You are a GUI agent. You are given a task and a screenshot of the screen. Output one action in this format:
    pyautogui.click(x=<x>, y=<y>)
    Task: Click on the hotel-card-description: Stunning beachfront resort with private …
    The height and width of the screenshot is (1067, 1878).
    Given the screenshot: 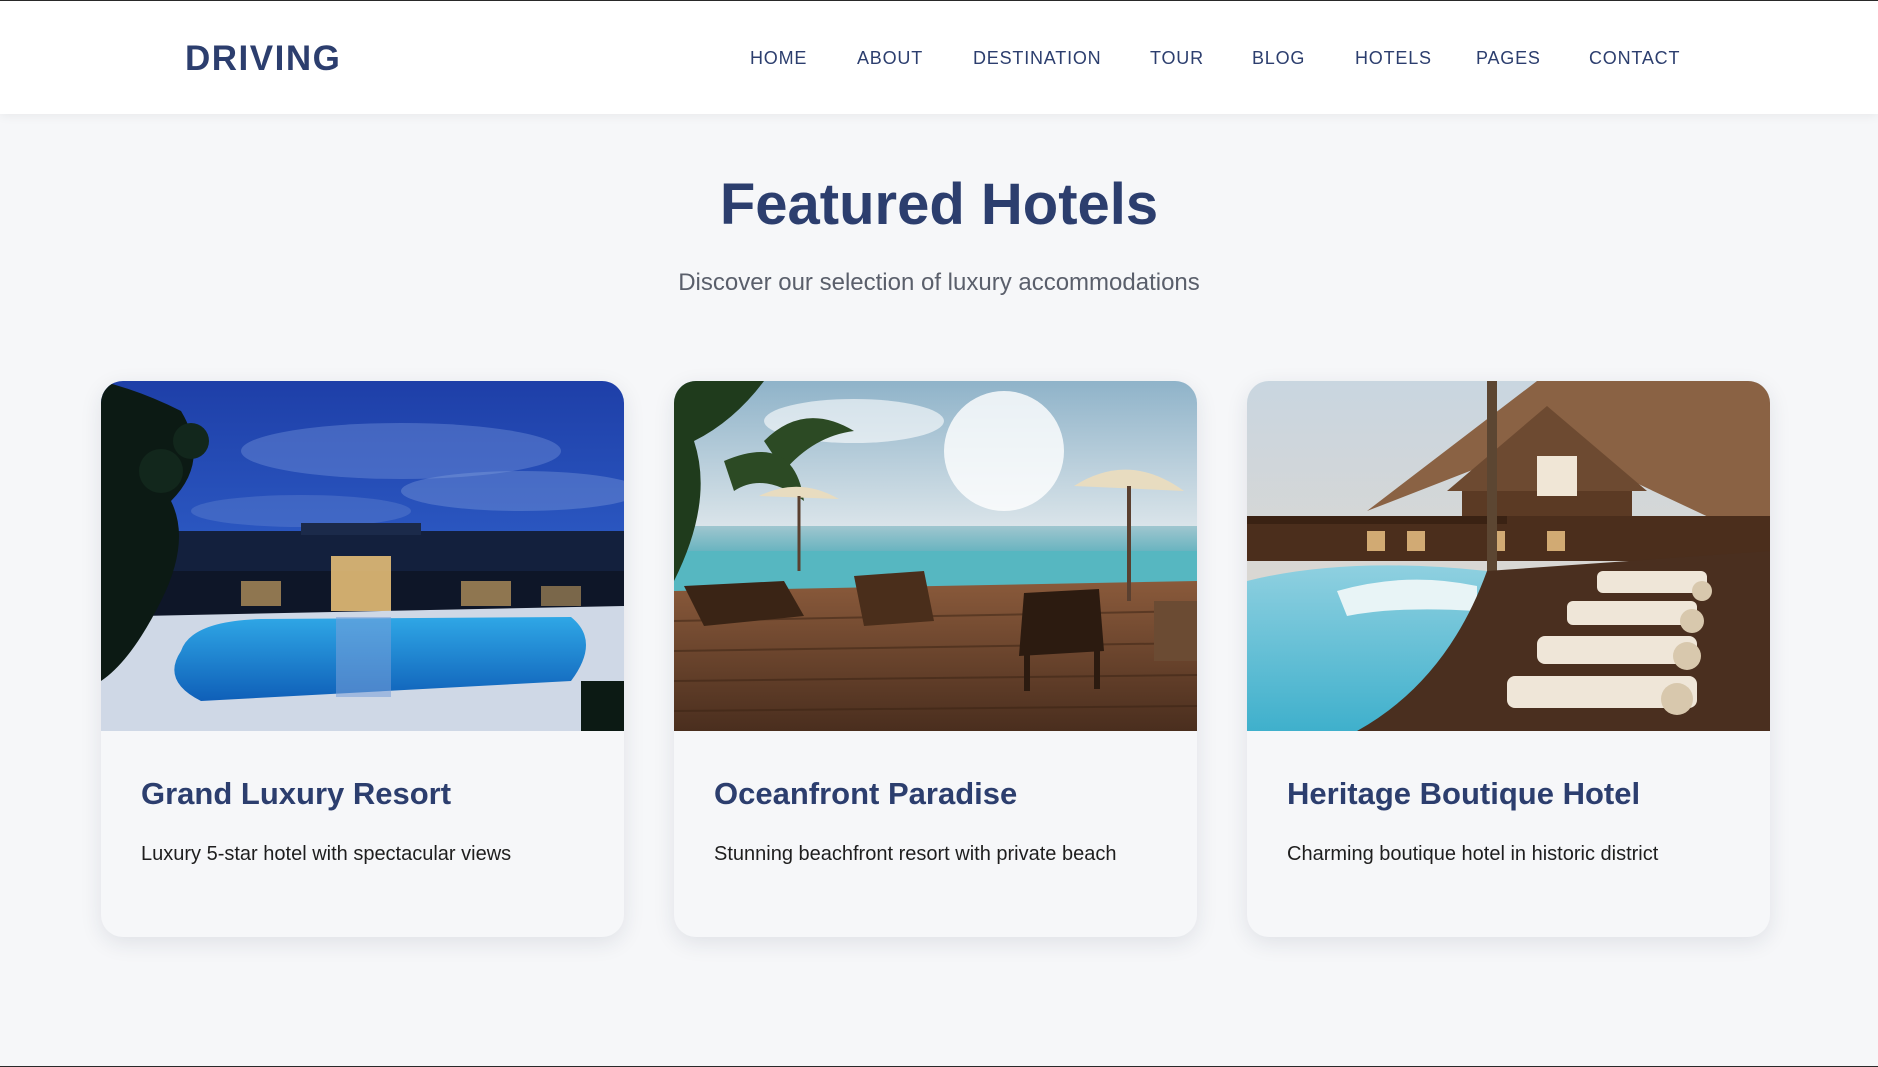 What is the action you would take?
    pyautogui.click(x=915, y=854)
    